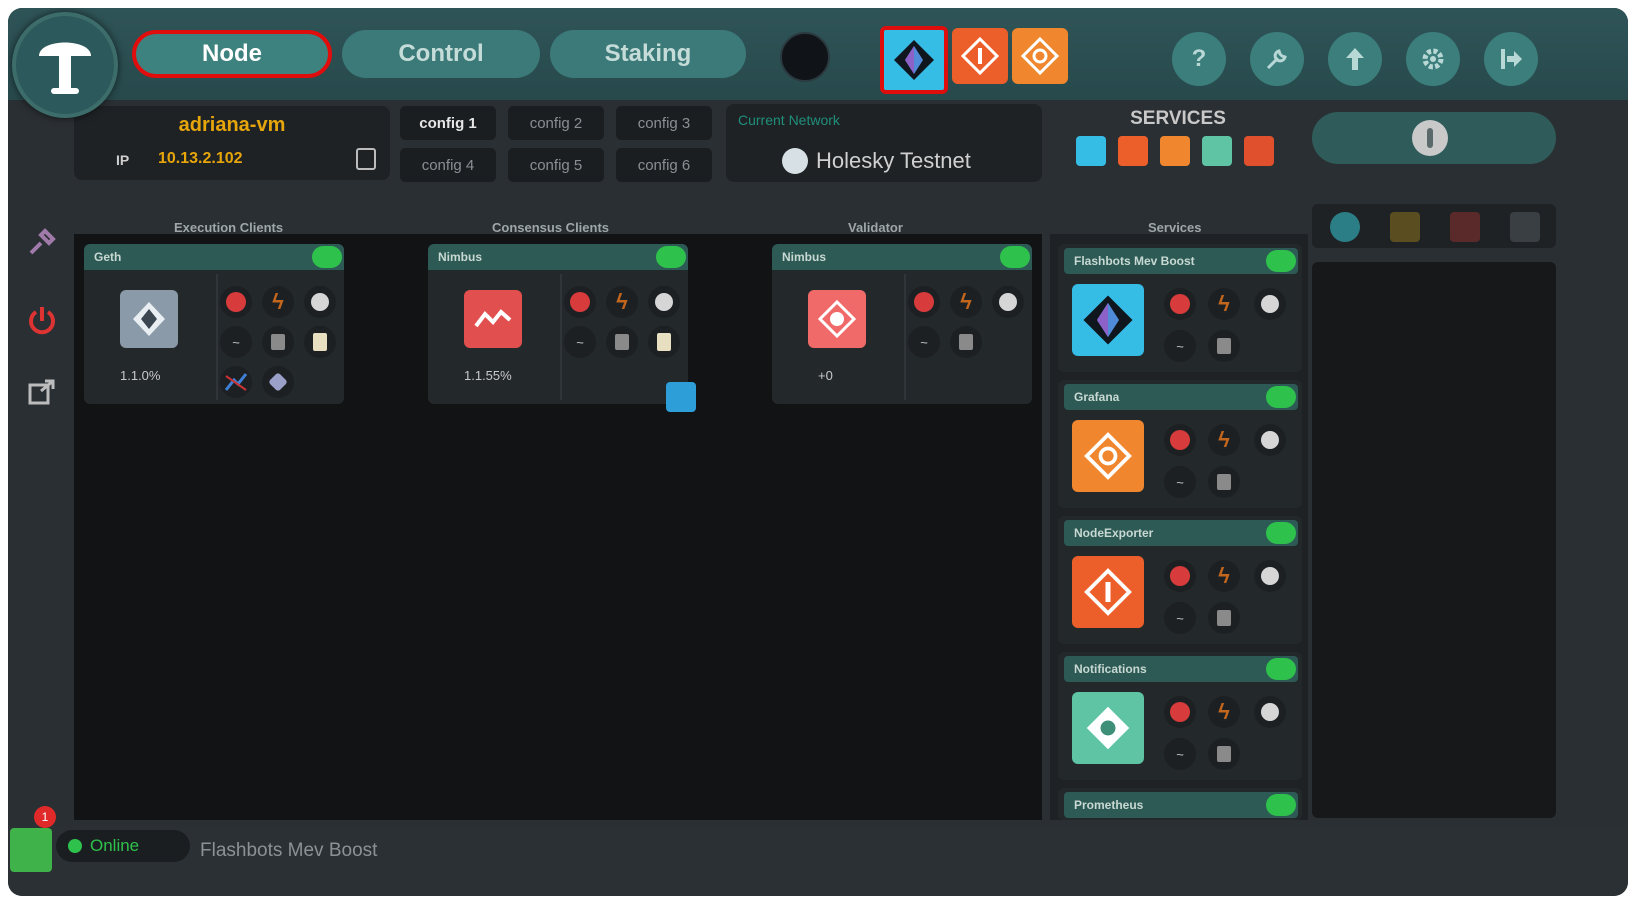 The height and width of the screenshot is (904, 1636). What do you see at coordinates (123, 160) in the screenshot?
I see `ip-label: IP` at bounding box center [123, 160].